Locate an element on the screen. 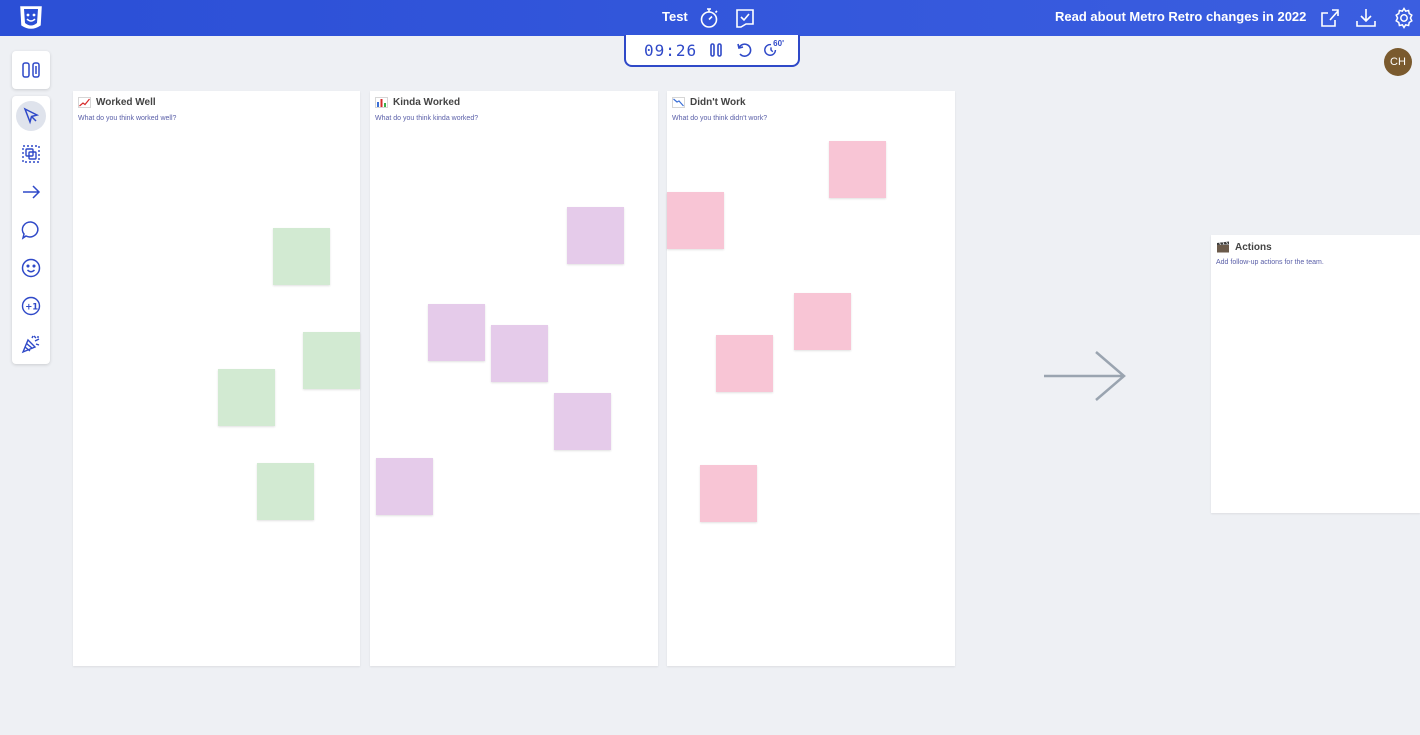 The width and height of the screenshot is (1420, 735). group-tool-button is located at coordinates (31, 154).